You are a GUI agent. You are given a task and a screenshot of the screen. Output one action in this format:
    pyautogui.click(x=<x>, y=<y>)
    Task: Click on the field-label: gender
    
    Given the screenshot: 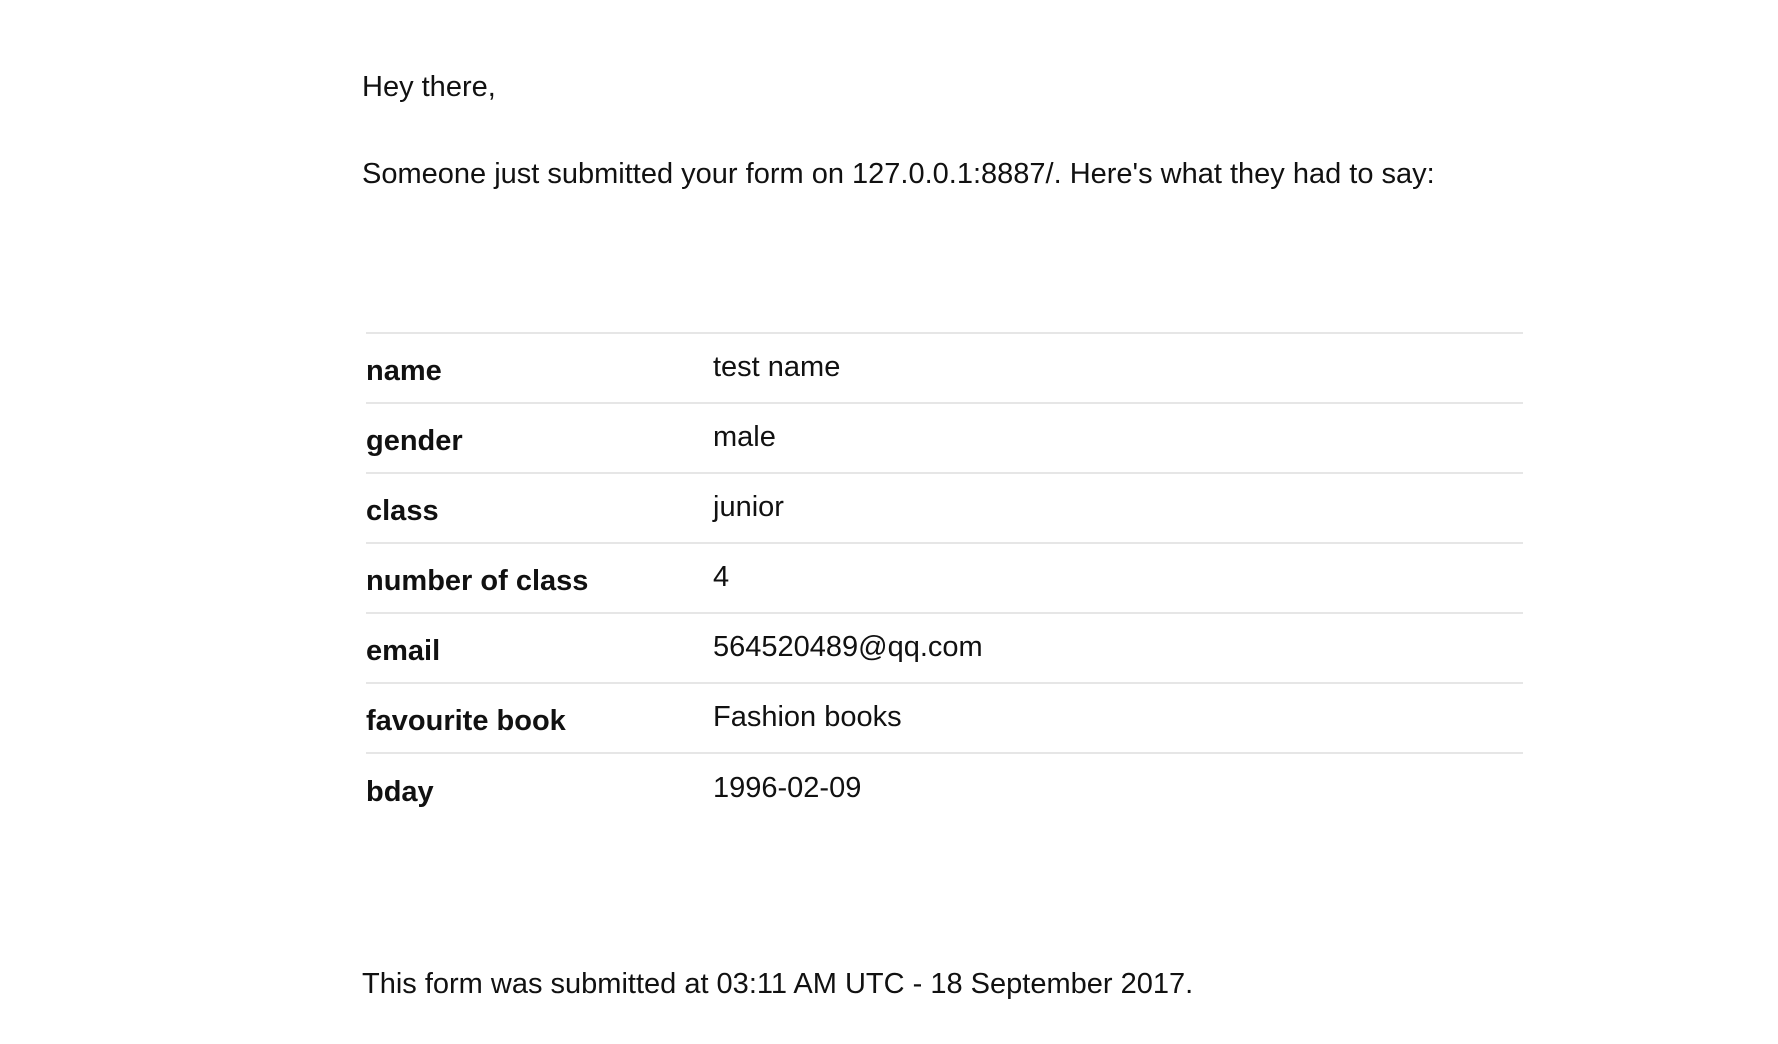 What is the action you would take?
    pyautogui.click(x=414, y=441)
    